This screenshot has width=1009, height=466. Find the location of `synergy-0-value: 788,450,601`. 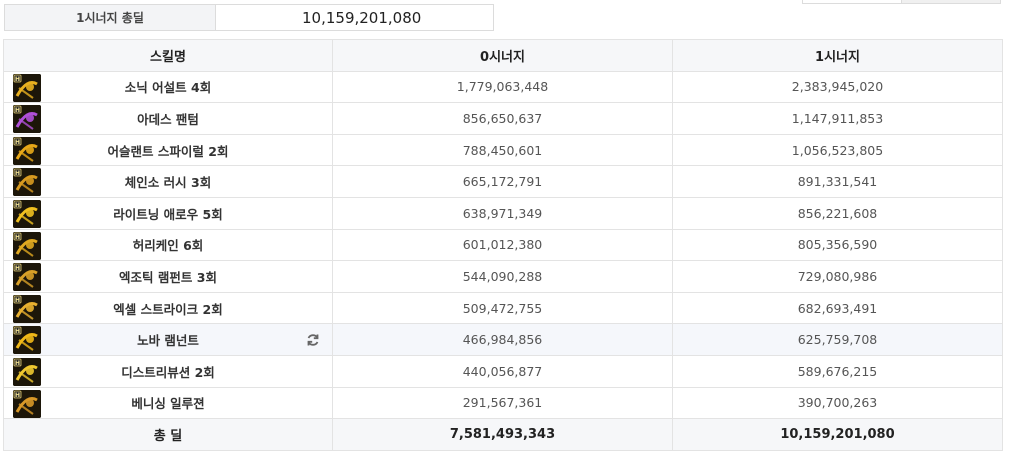

synergy-0-value: 788,450,601 is located at coordinates (502, 150).